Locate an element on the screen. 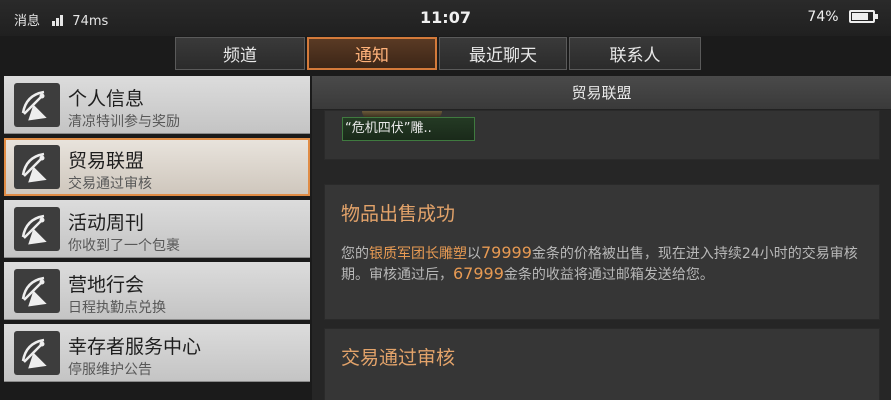  clock: 11:07 is located at coordinates (445, 17).